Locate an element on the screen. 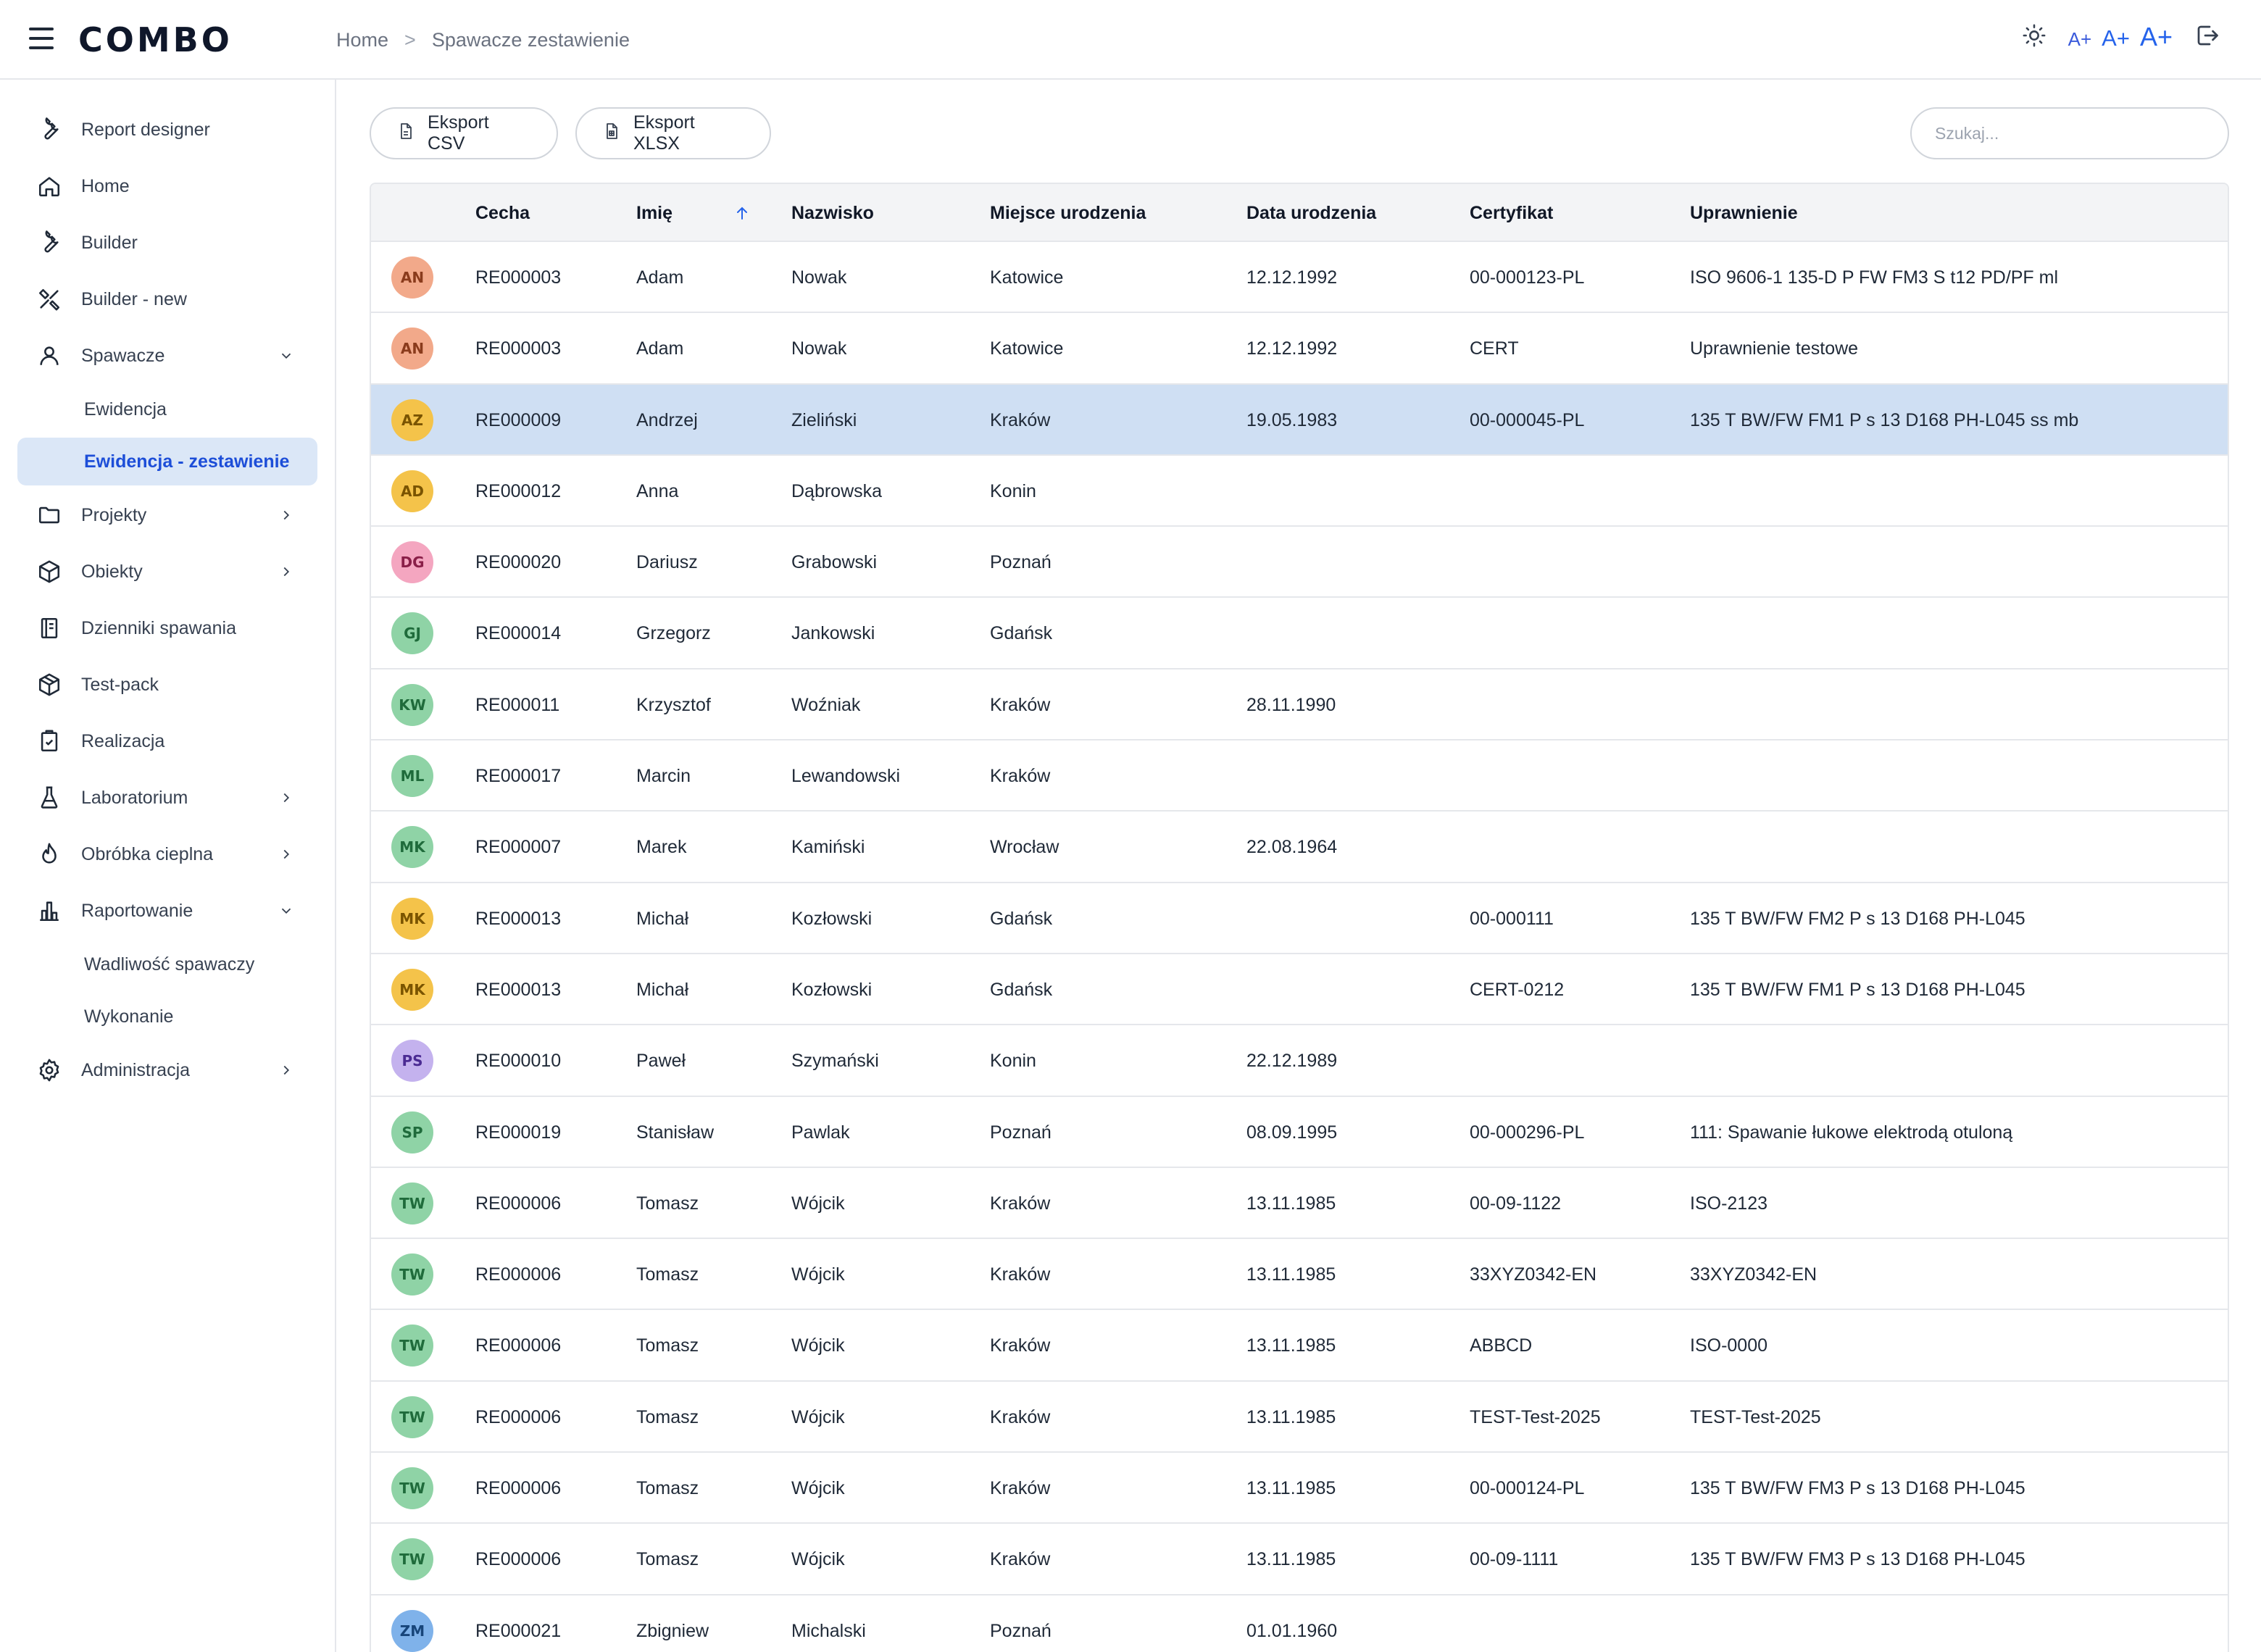  avatar: SP is located at coordinates (412, 1132).